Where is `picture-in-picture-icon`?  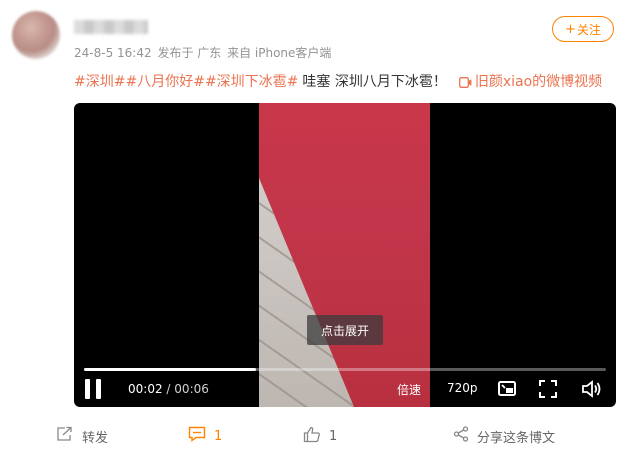
picture-in-picture-icon is located at coordinates (507, 389).